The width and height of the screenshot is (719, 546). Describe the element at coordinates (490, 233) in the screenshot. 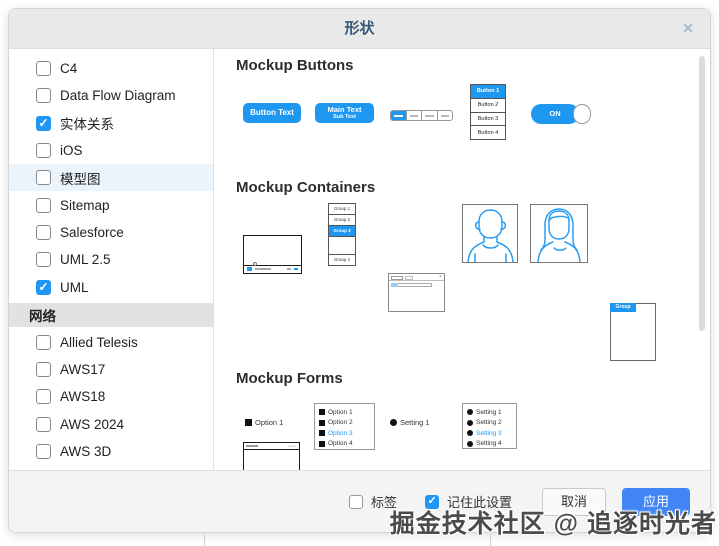

I see `shape-user-male-avatar` at that location.